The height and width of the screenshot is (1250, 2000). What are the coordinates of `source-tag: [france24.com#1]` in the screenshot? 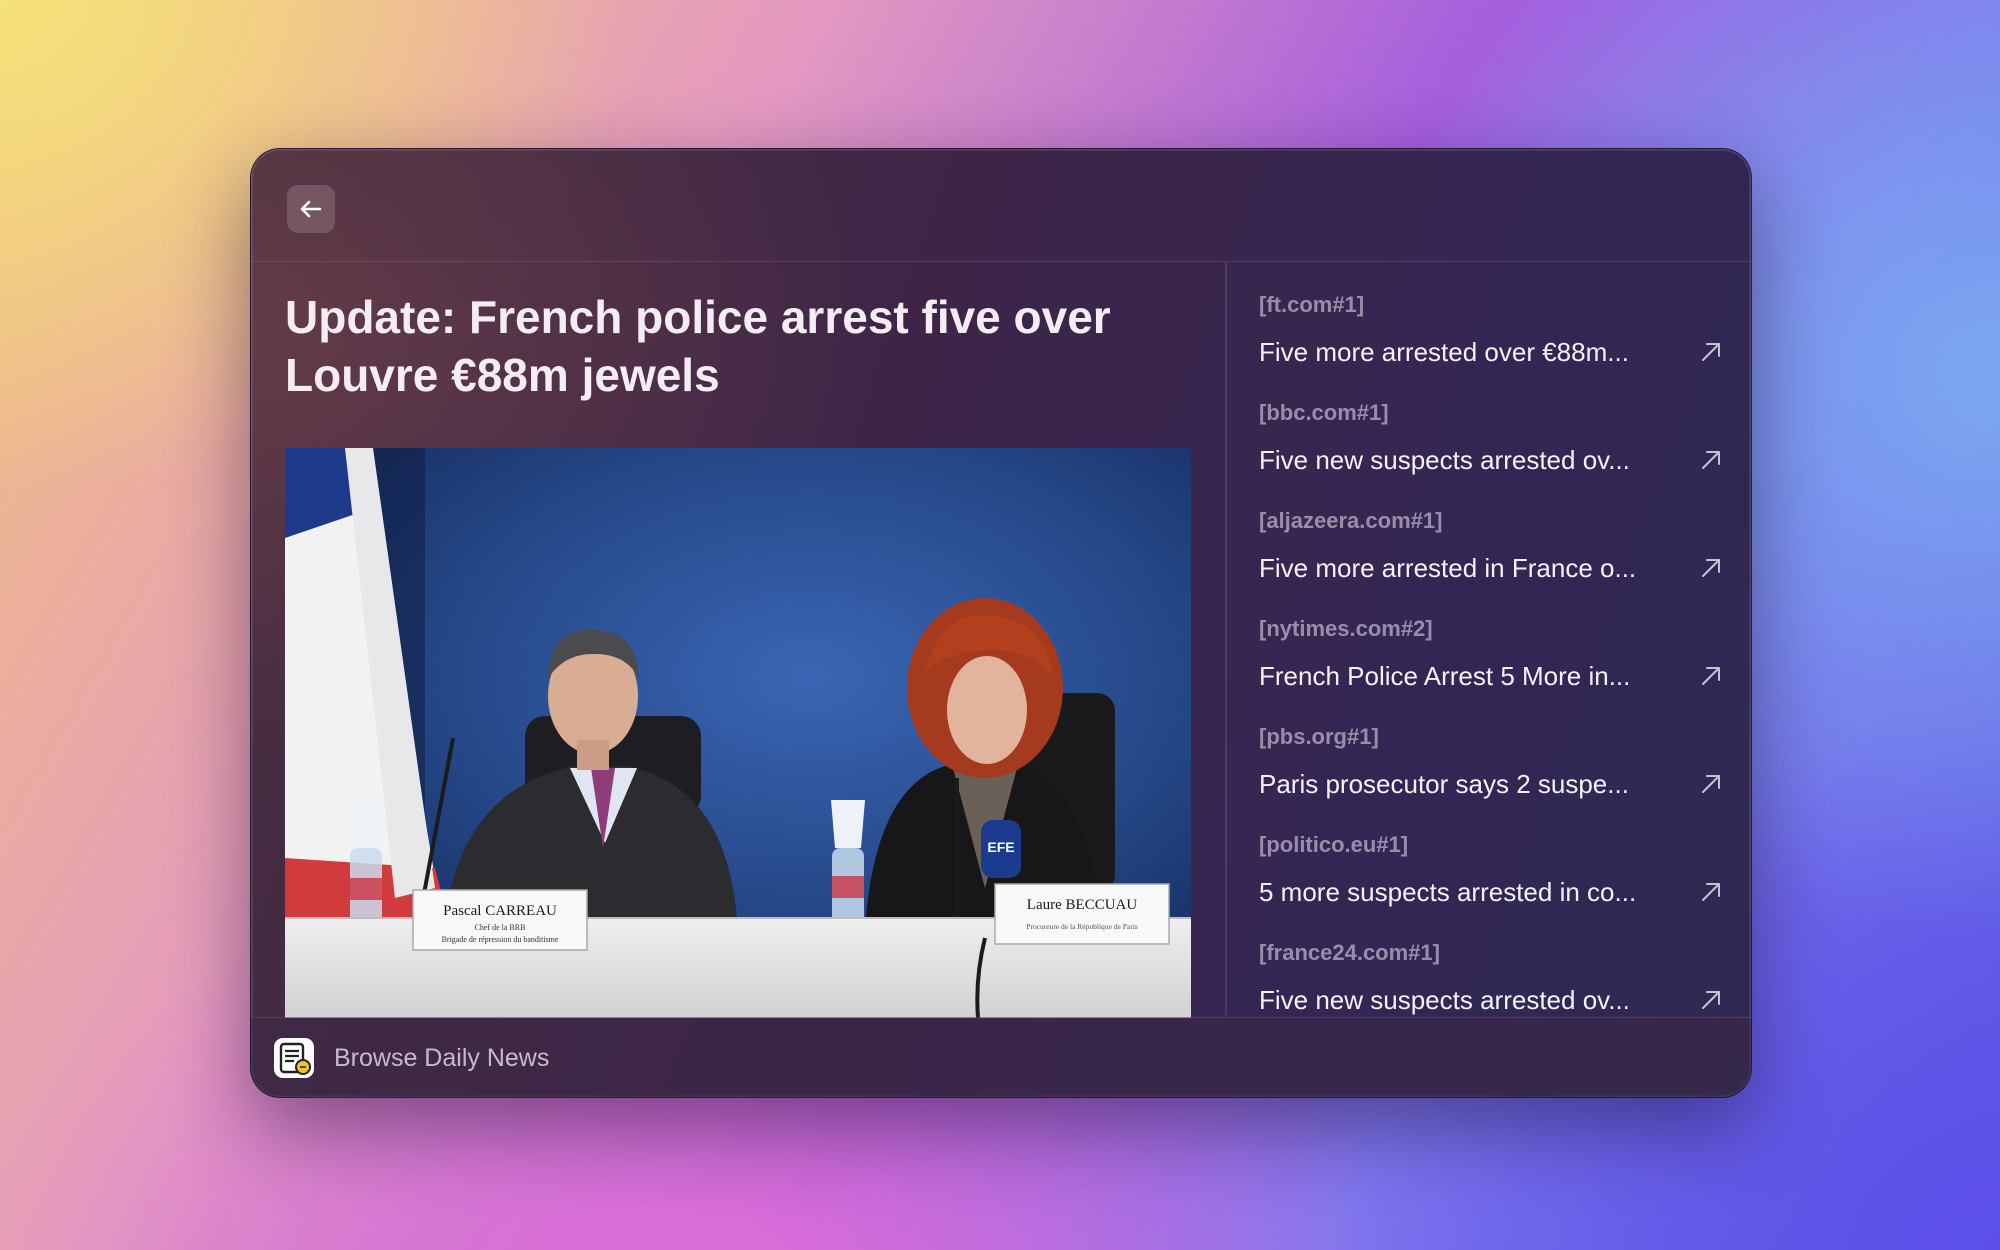 It's located at (1349, 952).